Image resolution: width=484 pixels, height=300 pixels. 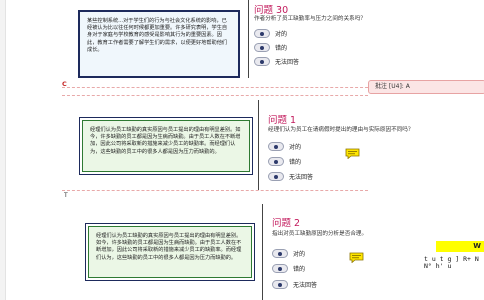 I want to click on question-30-option-true: 对的, so click(x=270, y=33).